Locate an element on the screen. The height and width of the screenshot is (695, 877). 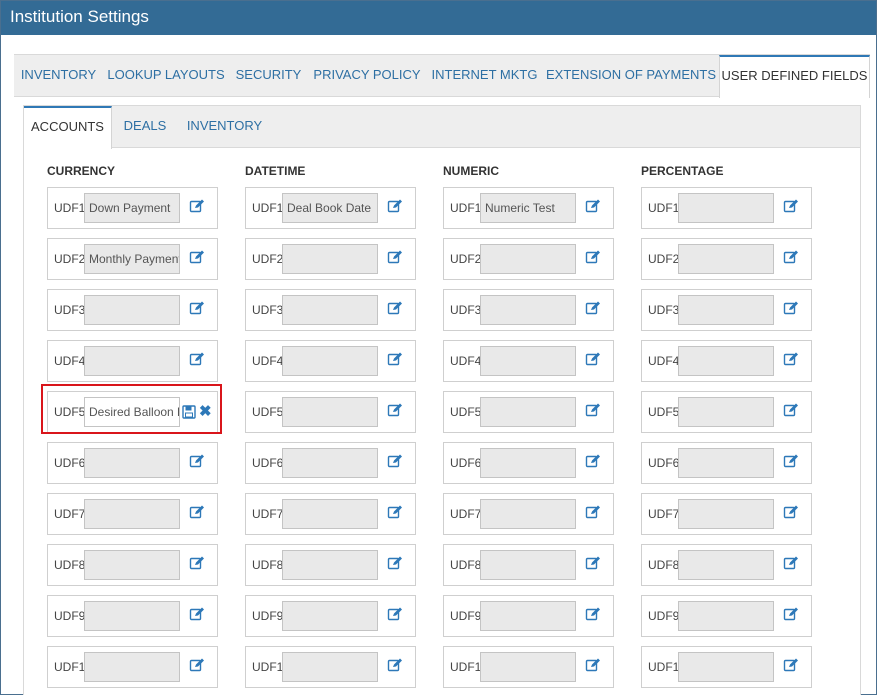
tab-internet-mktg: INTERNET MKTG is located at coordinates (484, 76).